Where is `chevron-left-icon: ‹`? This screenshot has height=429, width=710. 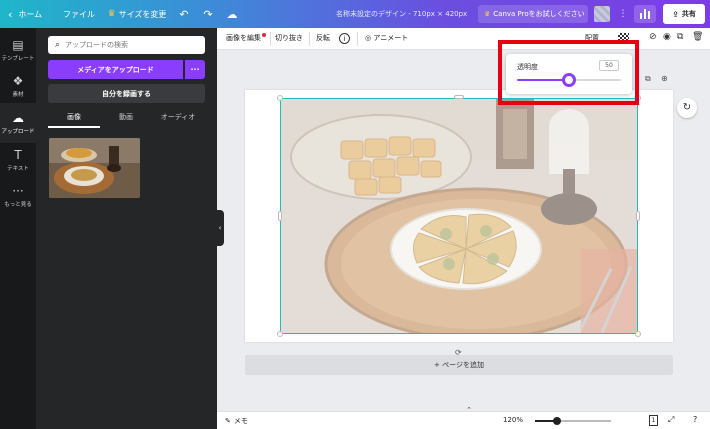 chevron-left-icon: ‹ is located at coordinates (10, 14).